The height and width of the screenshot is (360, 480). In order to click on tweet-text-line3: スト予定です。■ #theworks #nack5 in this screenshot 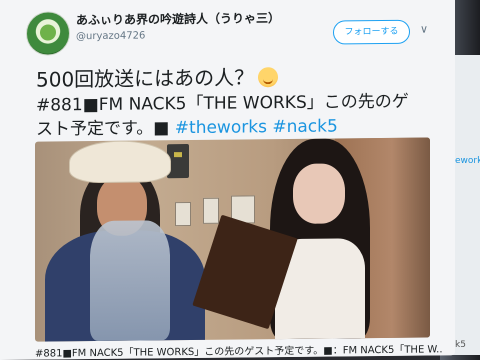, I will do `click(187, 125)`.